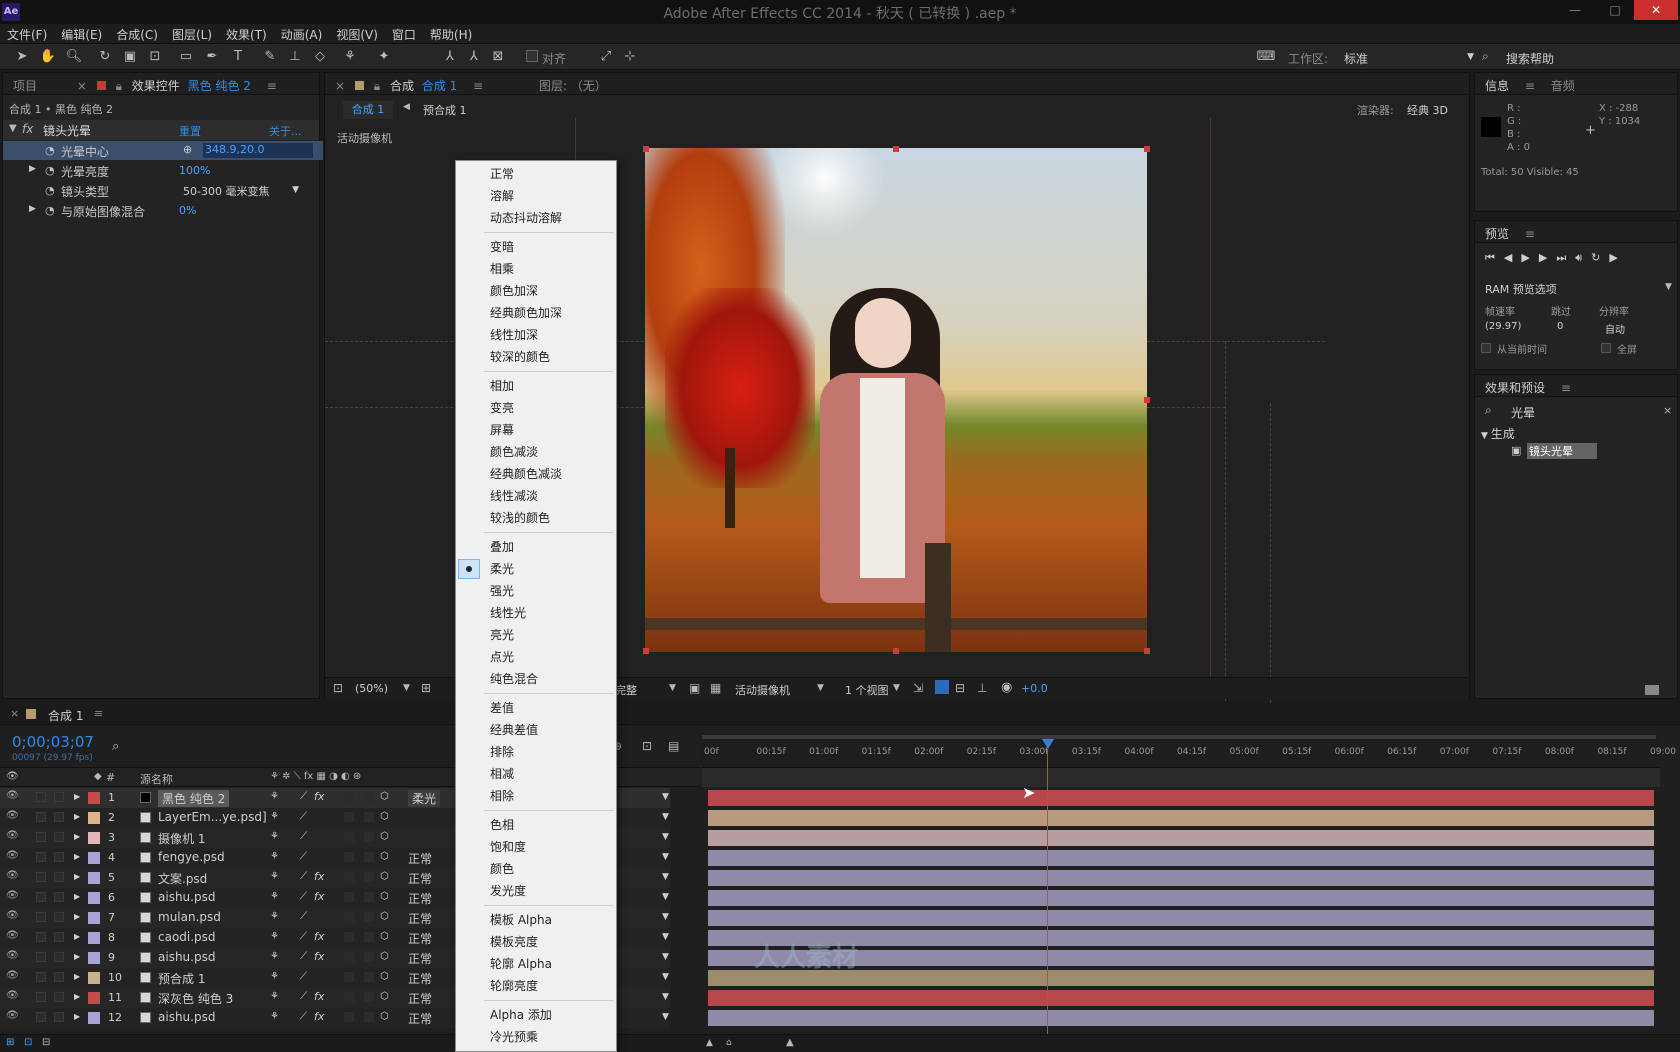 The image size is (1680, 1052). Describe the element at coordinates (536, 430) in the screenshot. I see `blend-mode-option: 屏幕` at that location.